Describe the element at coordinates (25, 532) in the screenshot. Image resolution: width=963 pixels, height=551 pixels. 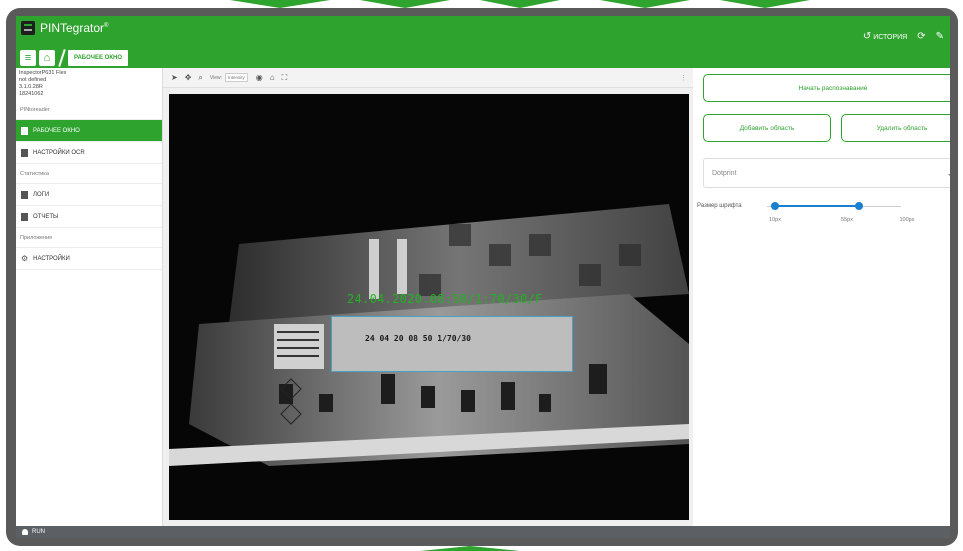
I see `user-icon` at that location.